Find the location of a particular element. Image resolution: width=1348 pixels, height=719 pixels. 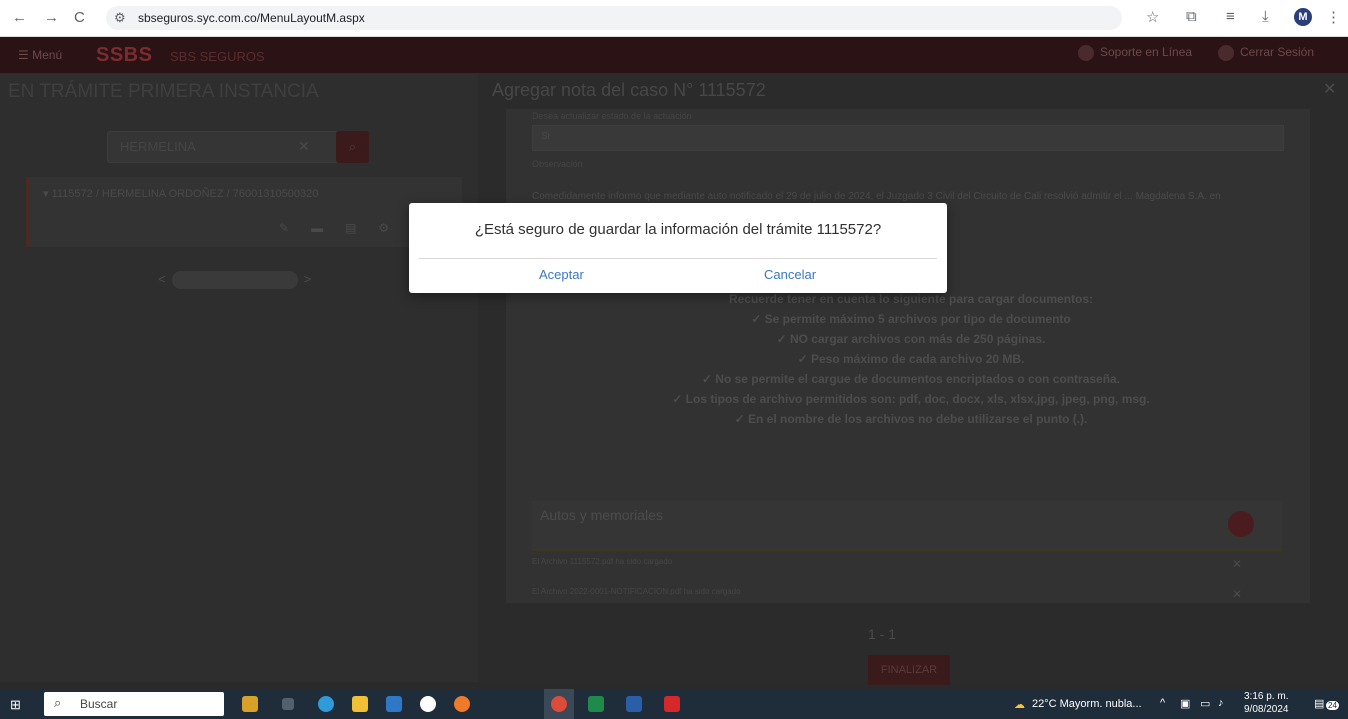

acrobat-icon is located at coordinates (672, 704).